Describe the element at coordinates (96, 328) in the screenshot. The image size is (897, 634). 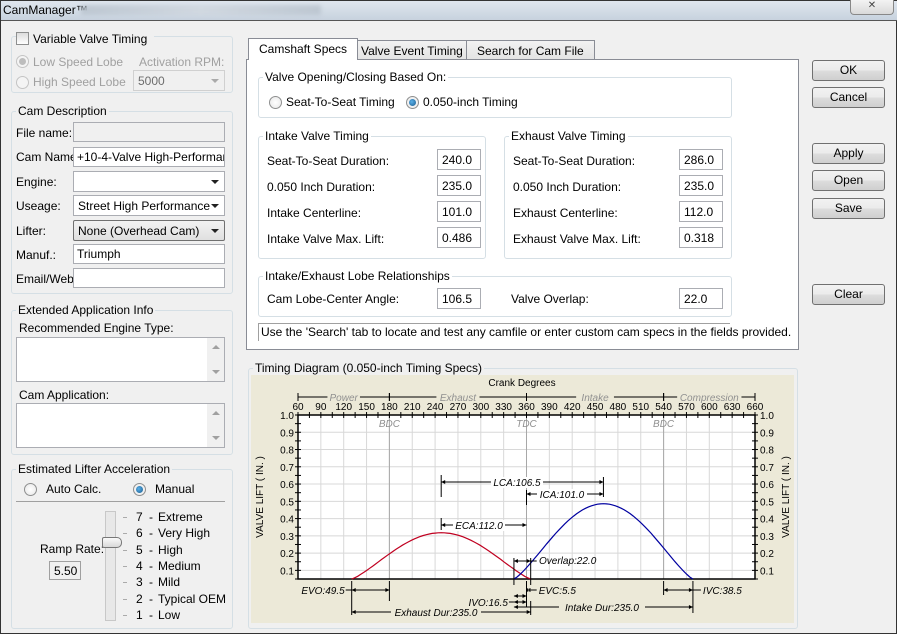
I see `engine-type-label: Recommended Engine Type:` at that location.